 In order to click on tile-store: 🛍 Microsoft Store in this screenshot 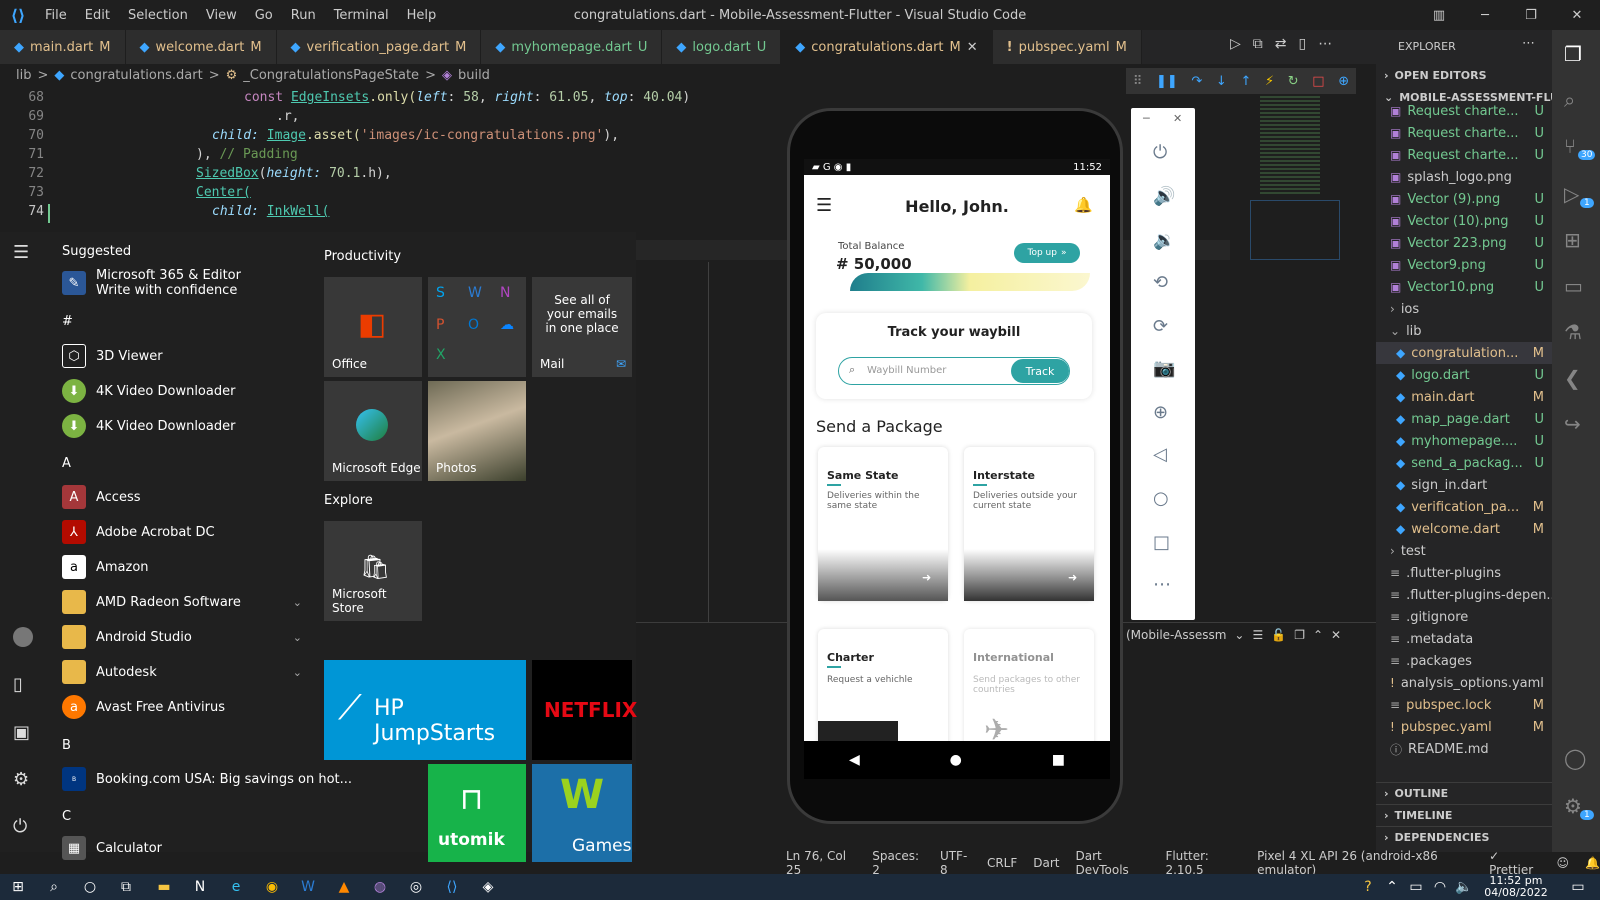, I will do `click(373, 571)`.